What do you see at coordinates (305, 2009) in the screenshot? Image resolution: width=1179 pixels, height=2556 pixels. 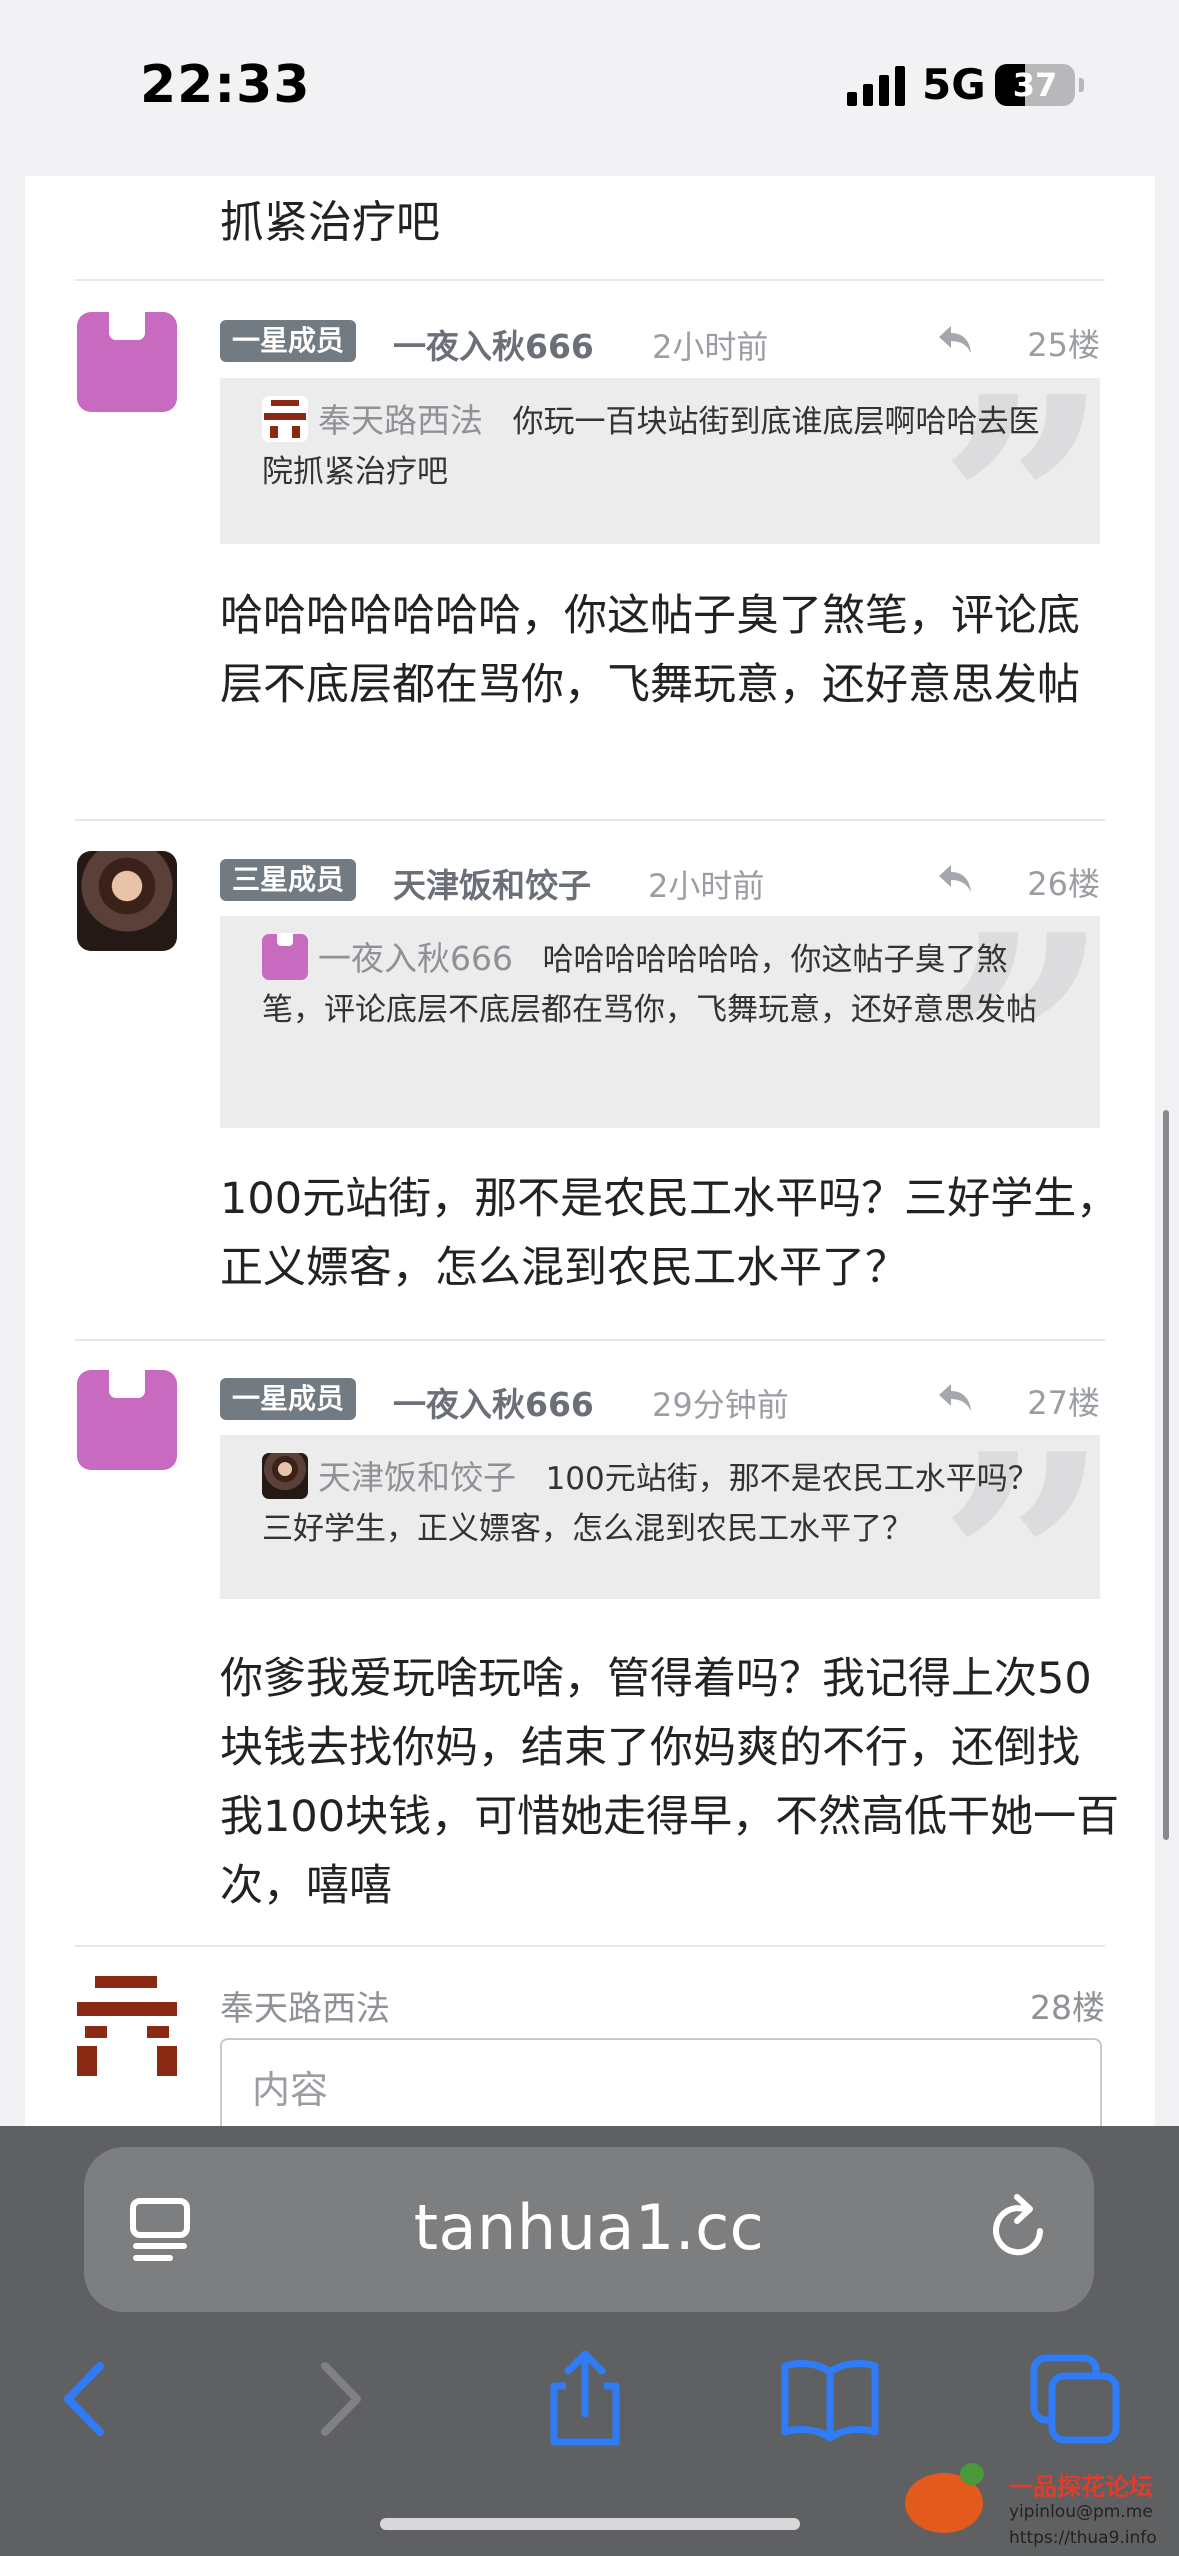 I see `composer-username: 奉天路西法` at bounding box center [305, 2009].